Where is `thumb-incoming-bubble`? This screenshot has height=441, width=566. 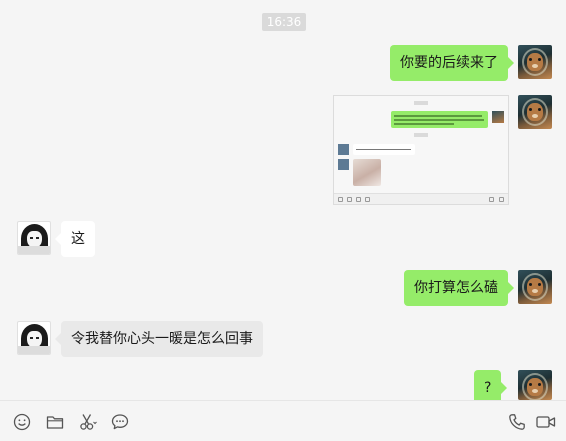 thumb-incoming-bubble is located at coordinates (384, 149).